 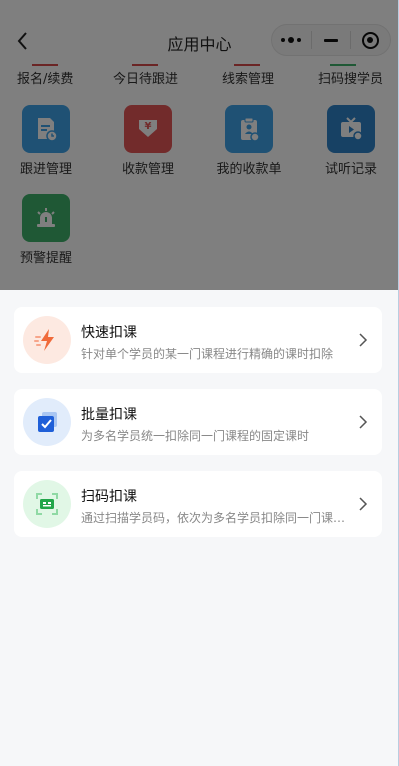 I want to click on option-title: 快速扣课, so click(x=109, y=333).